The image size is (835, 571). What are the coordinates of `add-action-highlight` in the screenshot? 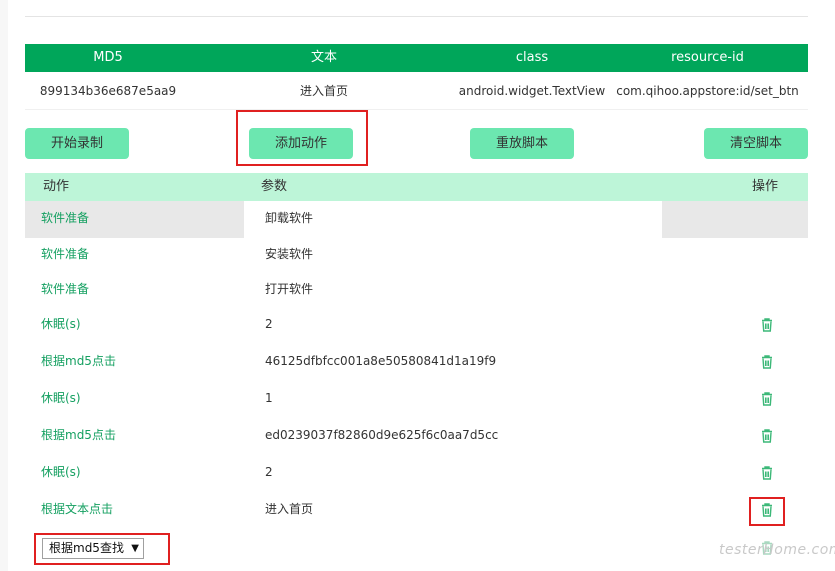 It's located at (302, 138).